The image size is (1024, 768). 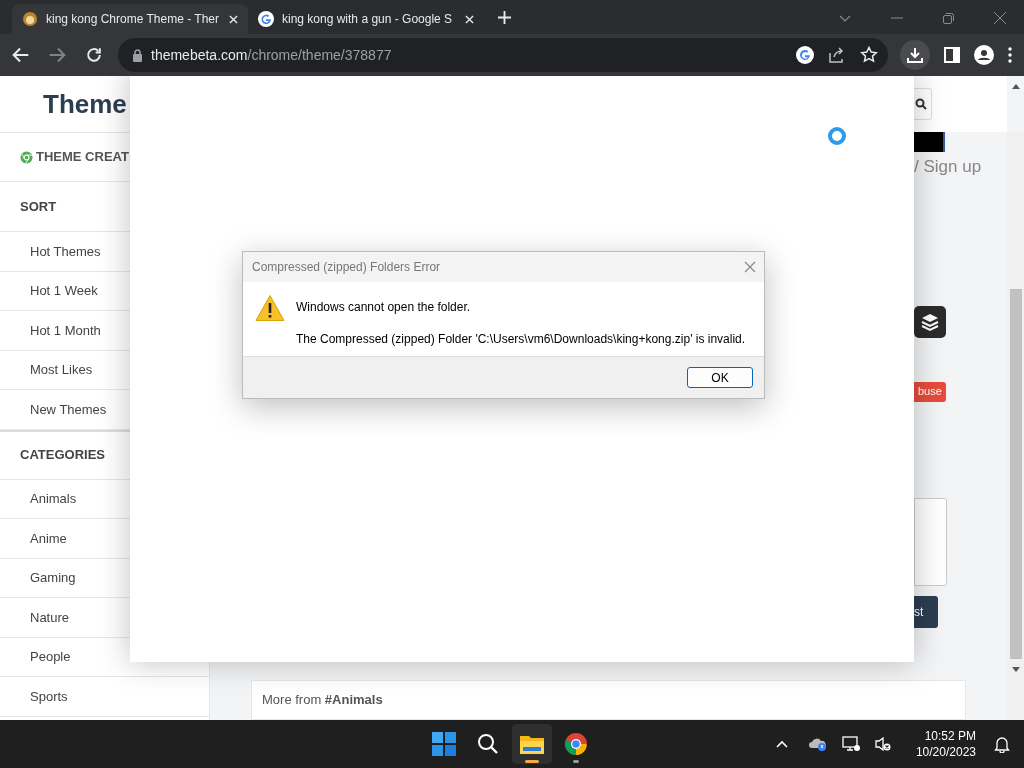 What do you see at coordinates (950, 736) in the screenshot?
I see `clock-time: 10:52 PM` at bounding box center [950, 736].